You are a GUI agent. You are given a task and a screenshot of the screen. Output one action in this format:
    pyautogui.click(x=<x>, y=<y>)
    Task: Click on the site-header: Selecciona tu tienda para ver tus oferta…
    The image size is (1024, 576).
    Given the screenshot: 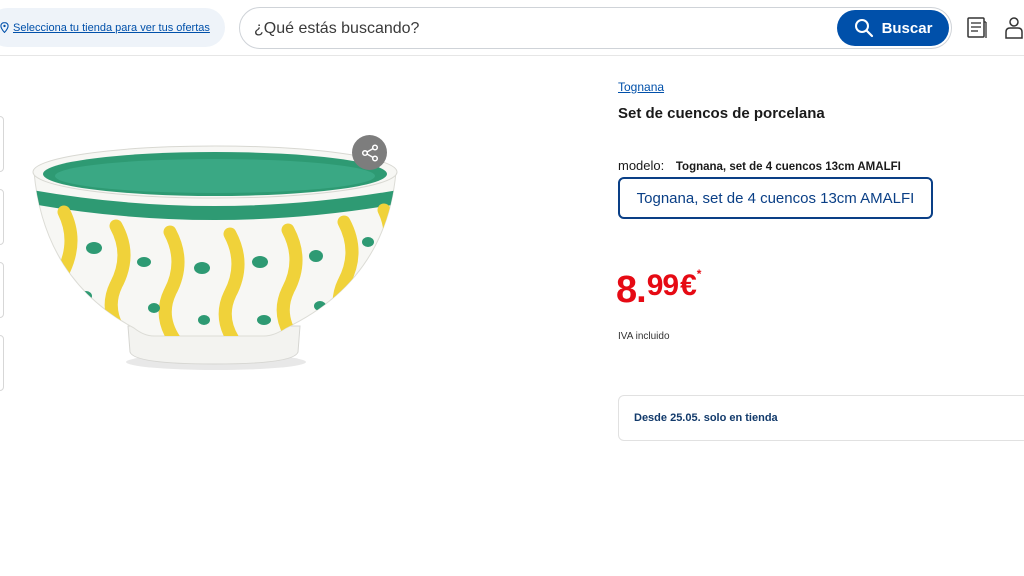 What is the action you would take?
    pyautogui.click(x=512, y=28)
    